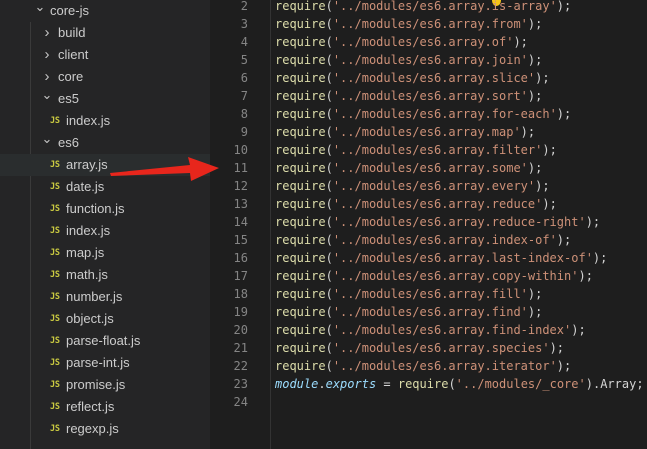 The height and width of the screenshot is (449, 647). Describe the element at coordinates (105, 11) in the screenshot. I see `tree-folder-core-js: ⌄ core-js` at that location.